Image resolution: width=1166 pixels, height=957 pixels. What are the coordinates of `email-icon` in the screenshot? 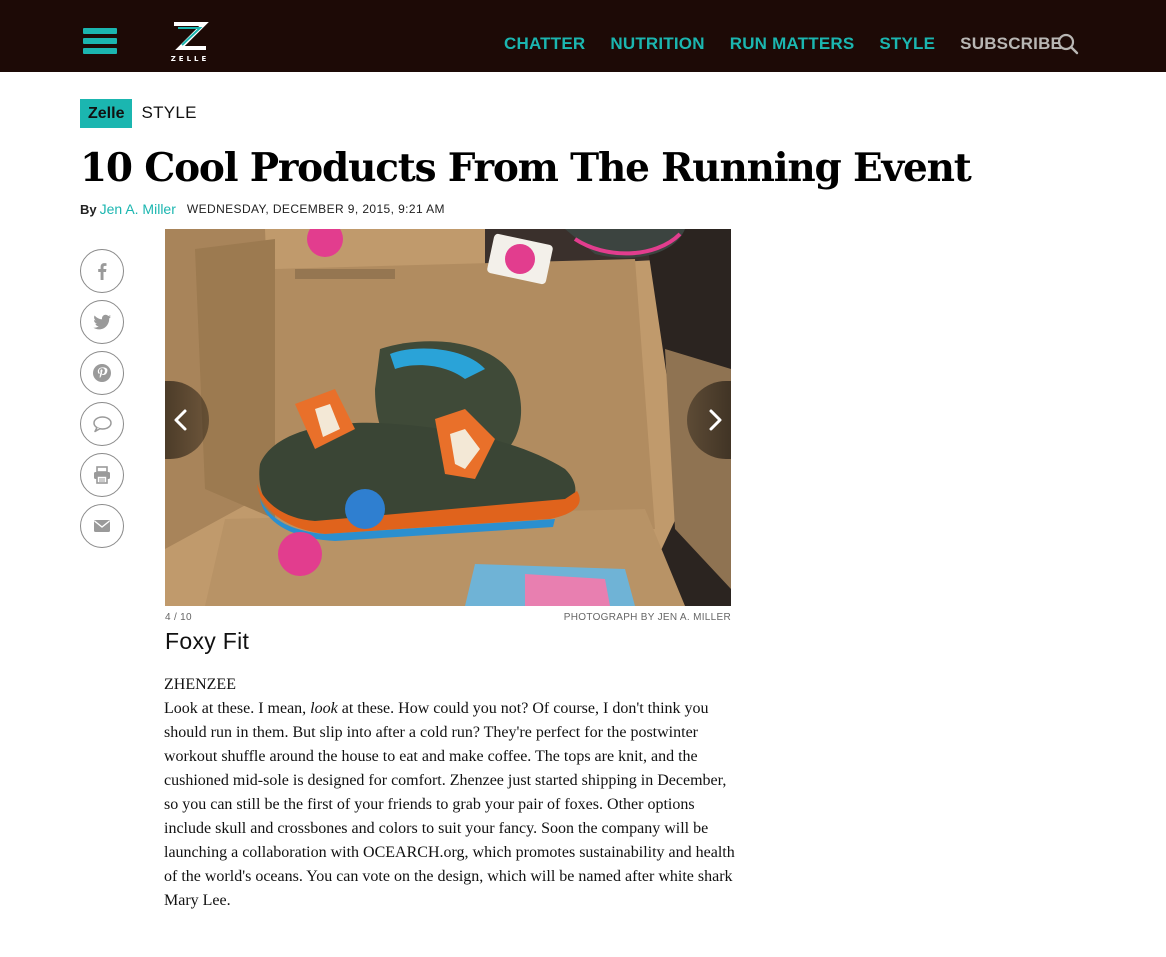 It's located at (102, 526).